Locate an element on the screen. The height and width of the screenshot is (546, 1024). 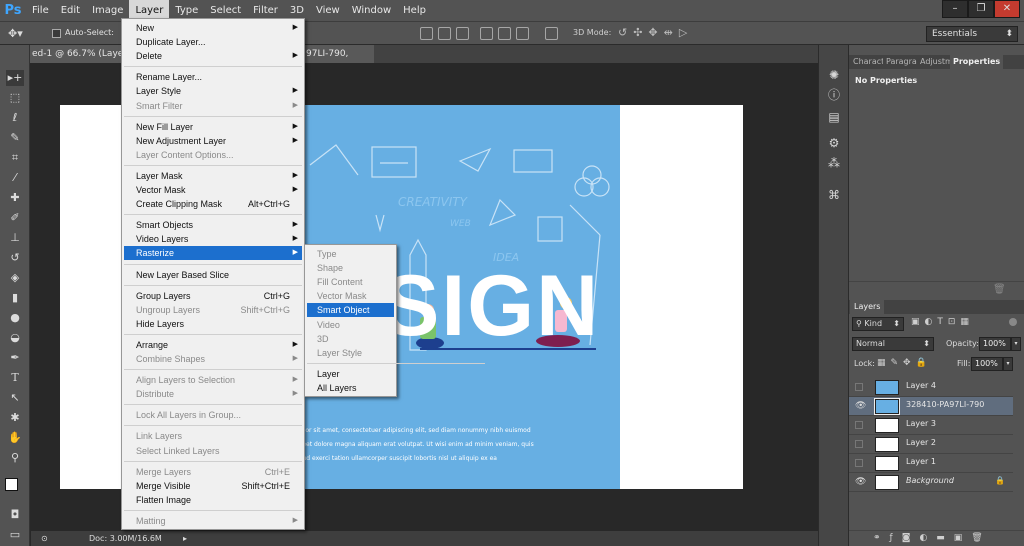
eye-icon: 👁 is located at coordinates (860, 482).